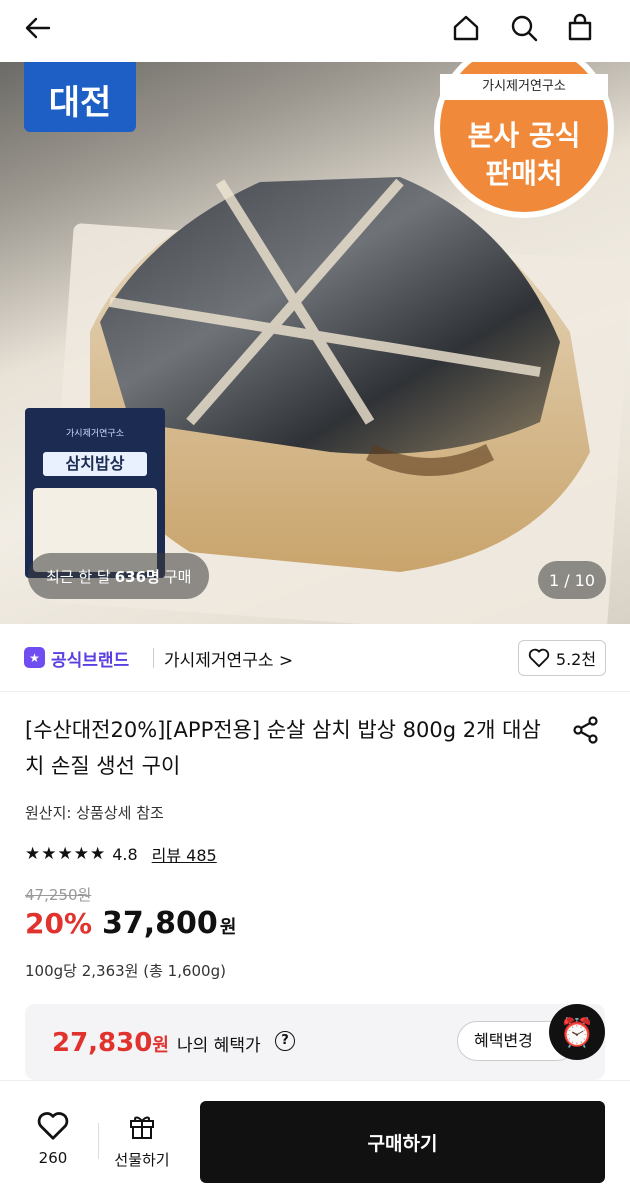 This screenshot has width=630, height=1200. Describe the element at coordinates (285, 1041) in the screenshot. I see `help-icon: ?` at that location.